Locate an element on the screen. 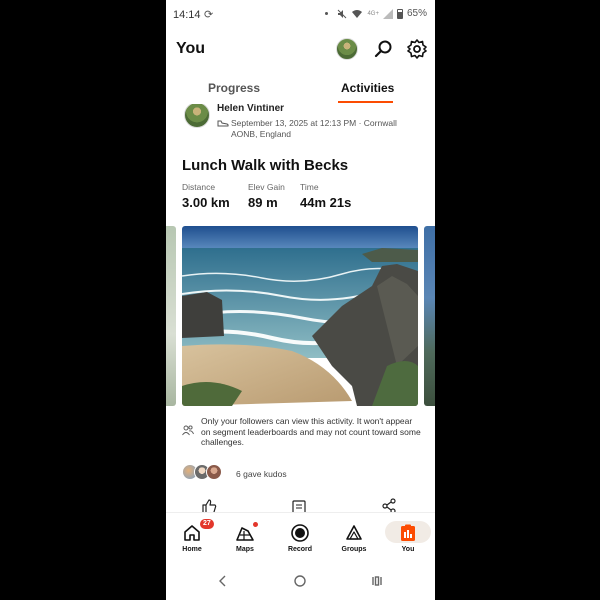 The image size is (600, 600). tab-activities: Activities is located at coordinates (367, 88).